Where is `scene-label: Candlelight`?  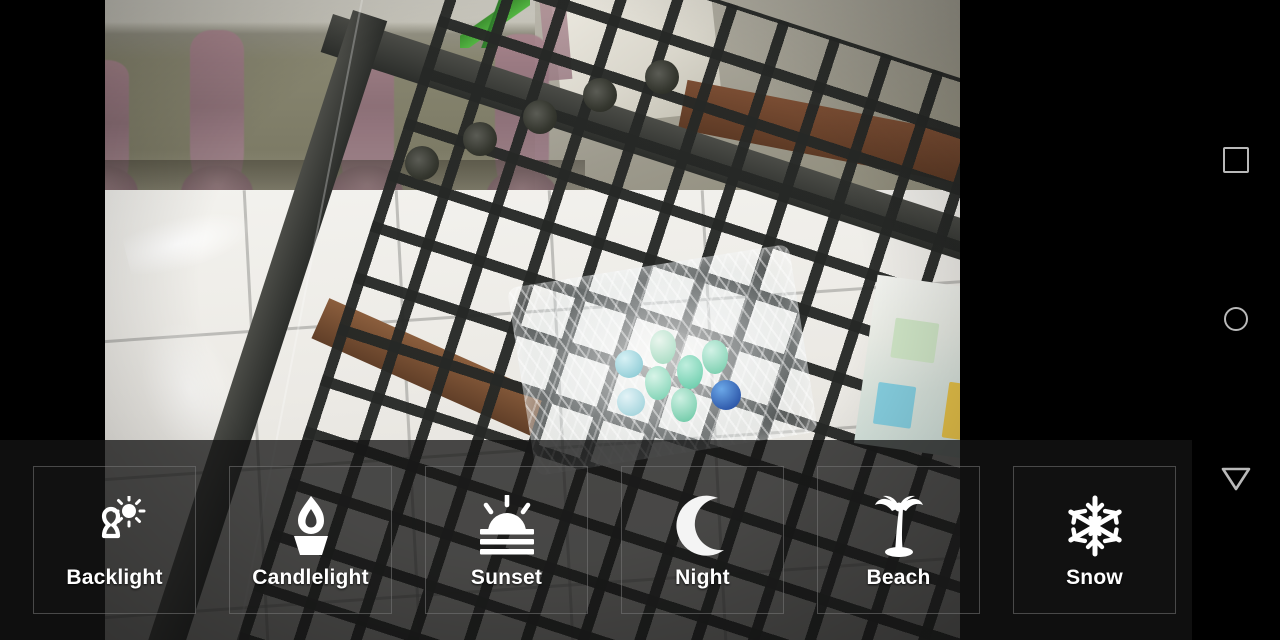
scene-label: Candlelight is located at coordinates (310, 577).